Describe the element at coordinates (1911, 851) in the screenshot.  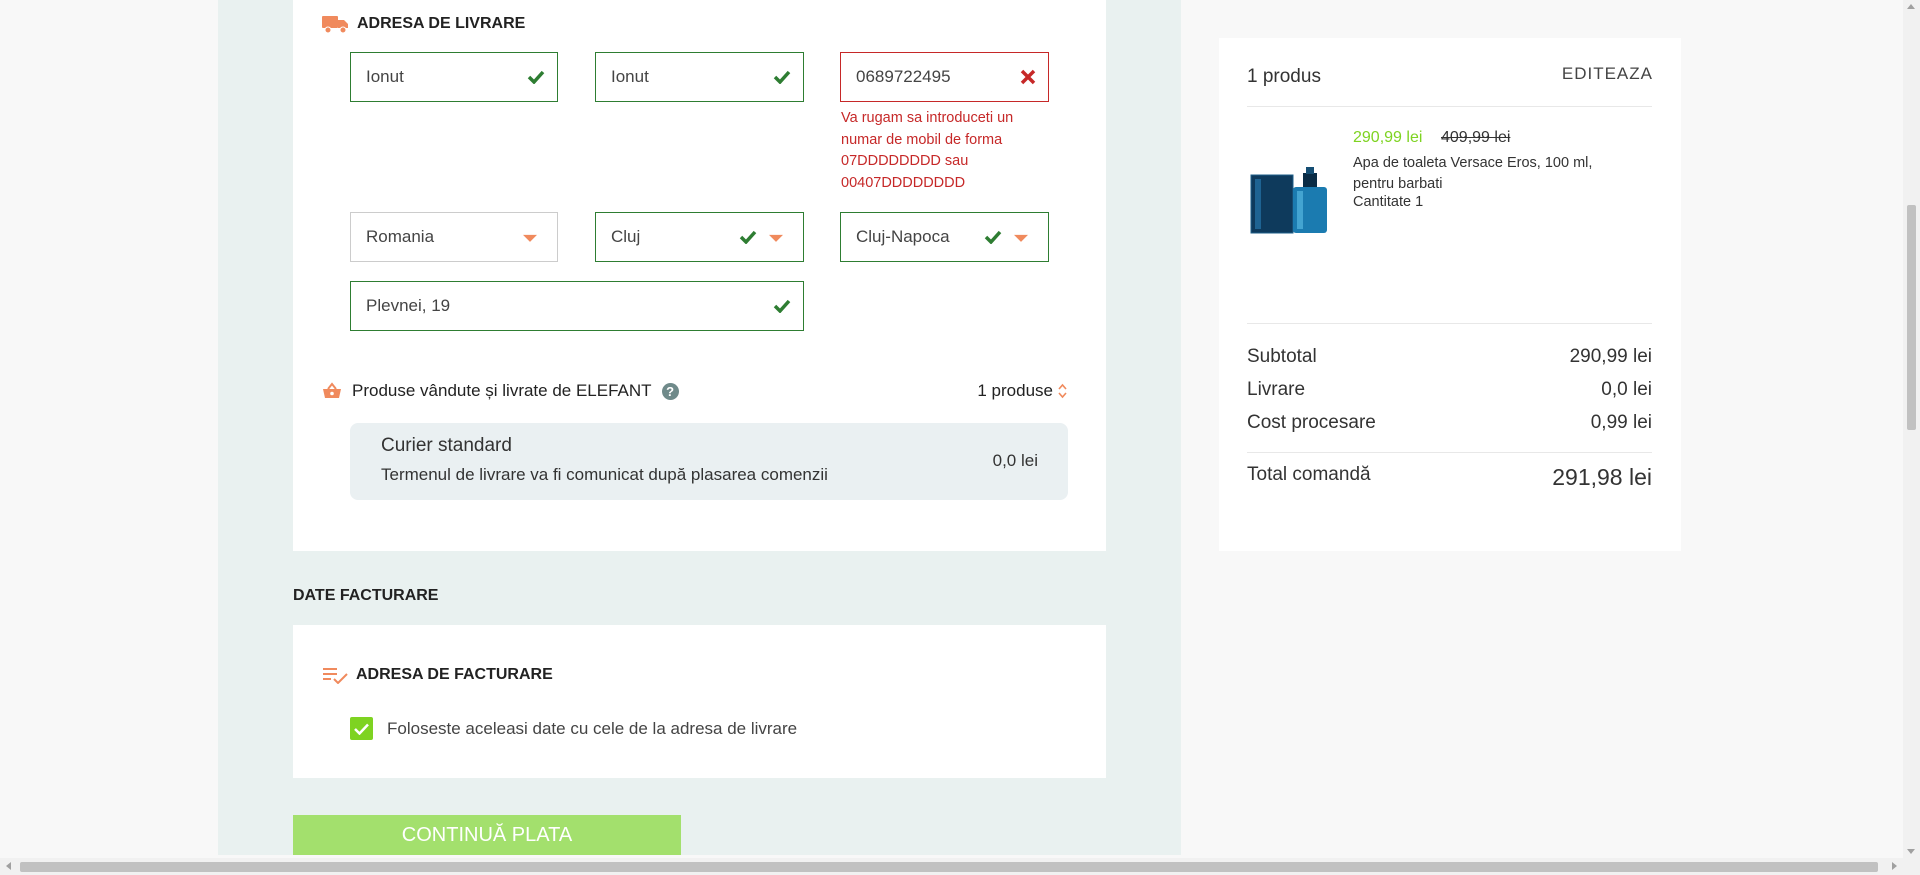
I see `scroll-down-icon` at that location.